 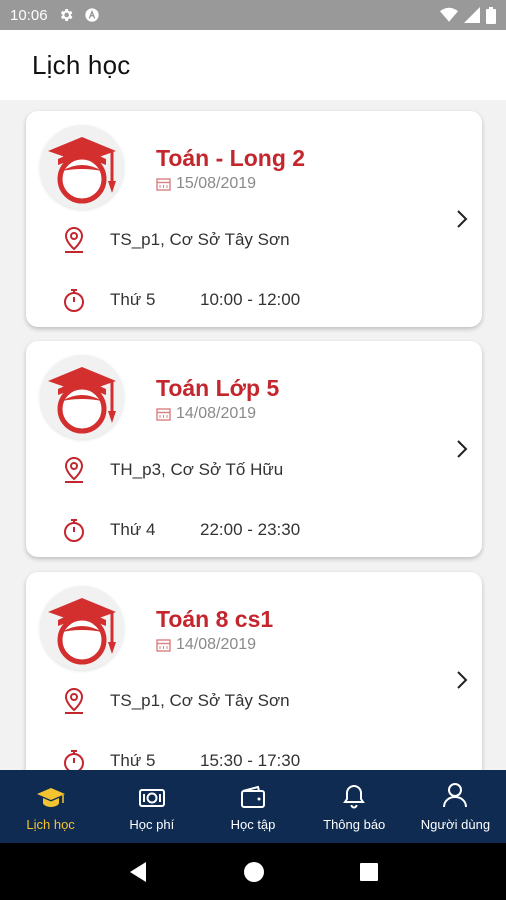 I want to click on status-time: 10:06, so click(x=29, y=15).